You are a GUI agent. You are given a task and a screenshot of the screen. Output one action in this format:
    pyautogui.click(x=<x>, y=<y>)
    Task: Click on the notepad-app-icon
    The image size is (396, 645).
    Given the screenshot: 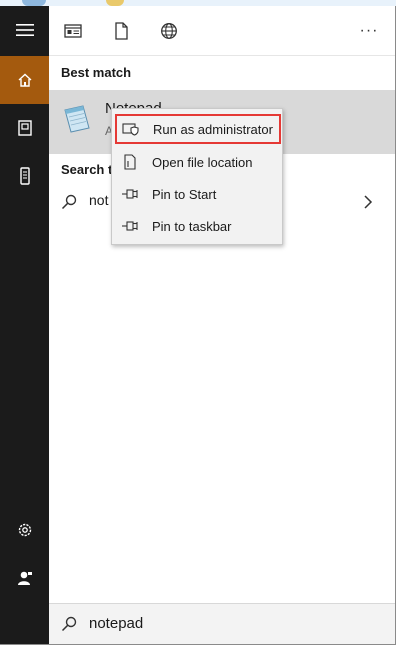 What is the action you would take?
    pyautogui.click(x=77, y=119)
    